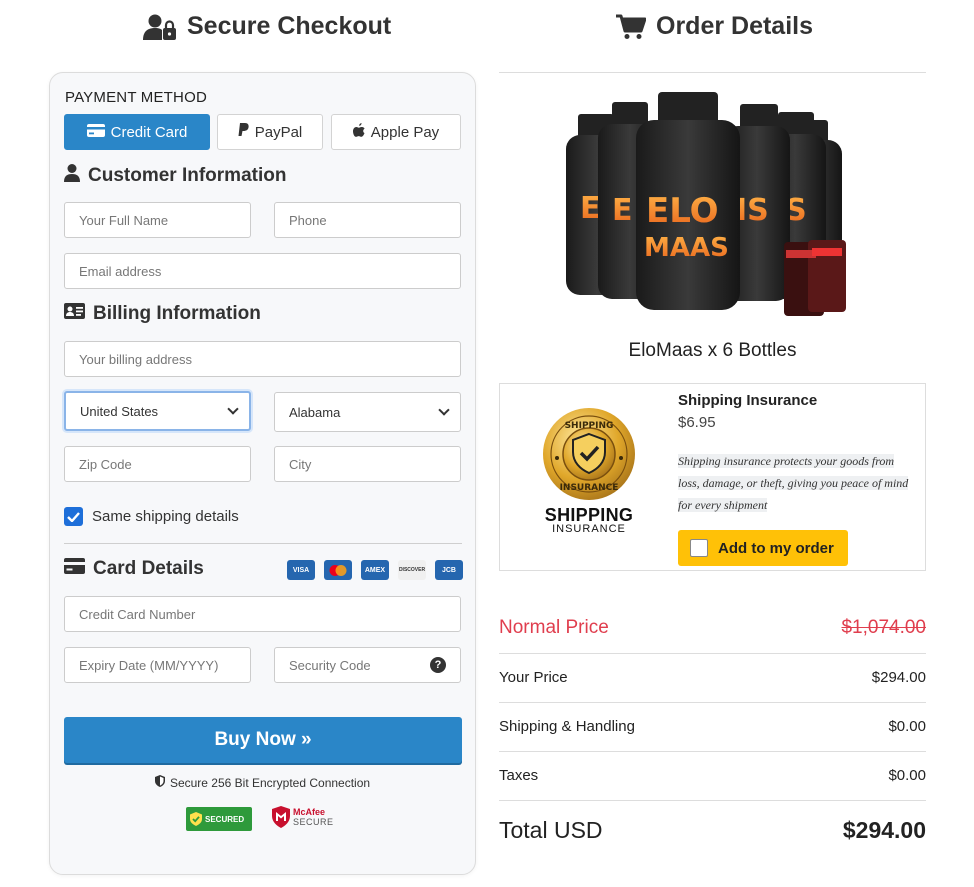 This screenshot has height=887, width=974. I want to click on apple-icon, so click(358, 132).